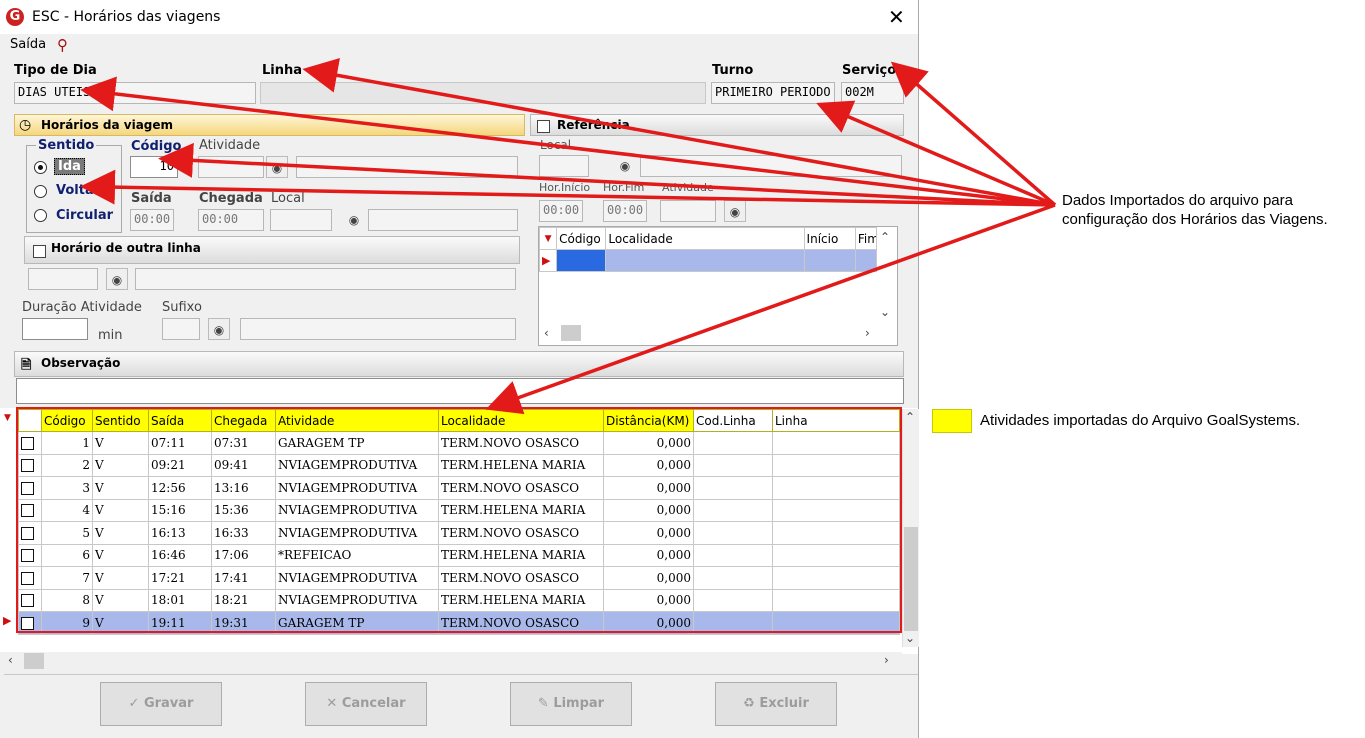 This screenshot has width=1365, height=738. Describe the element at coordinates (770, 309) in the screenshot. I see `arrow-to-grid` at that location.